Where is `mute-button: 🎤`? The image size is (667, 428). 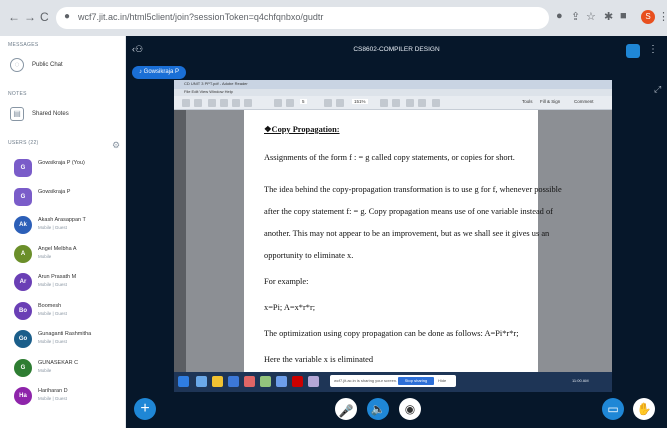
mute-button: 🎤 is located at coordinates (346, 409).